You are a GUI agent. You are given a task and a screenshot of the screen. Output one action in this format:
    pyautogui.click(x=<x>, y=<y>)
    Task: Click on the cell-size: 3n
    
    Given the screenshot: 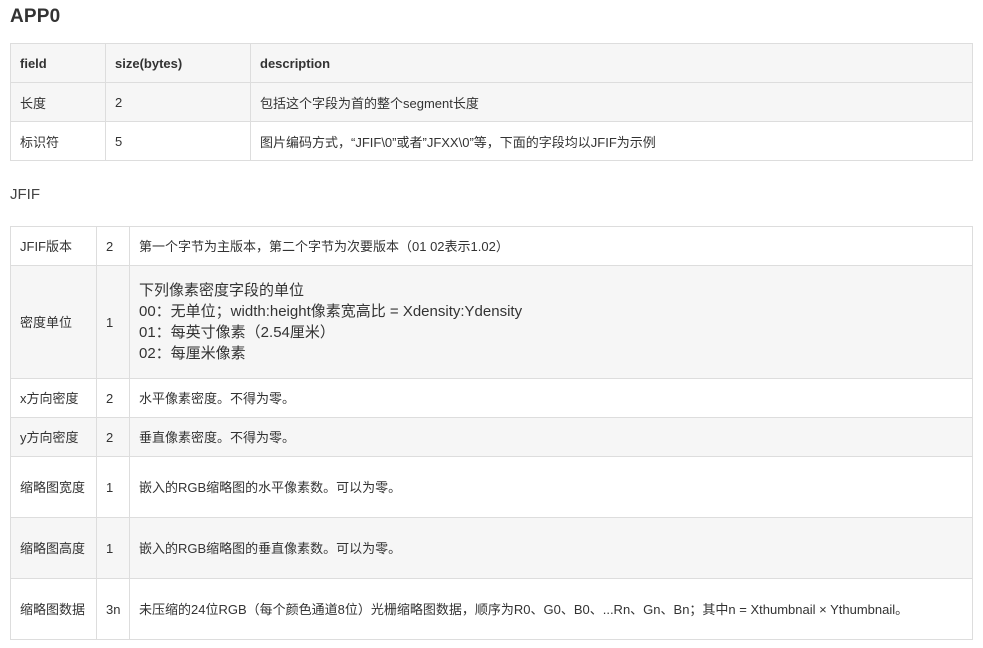 What is the action you would take?
    pyautogui.click(x=113, y=609)
    